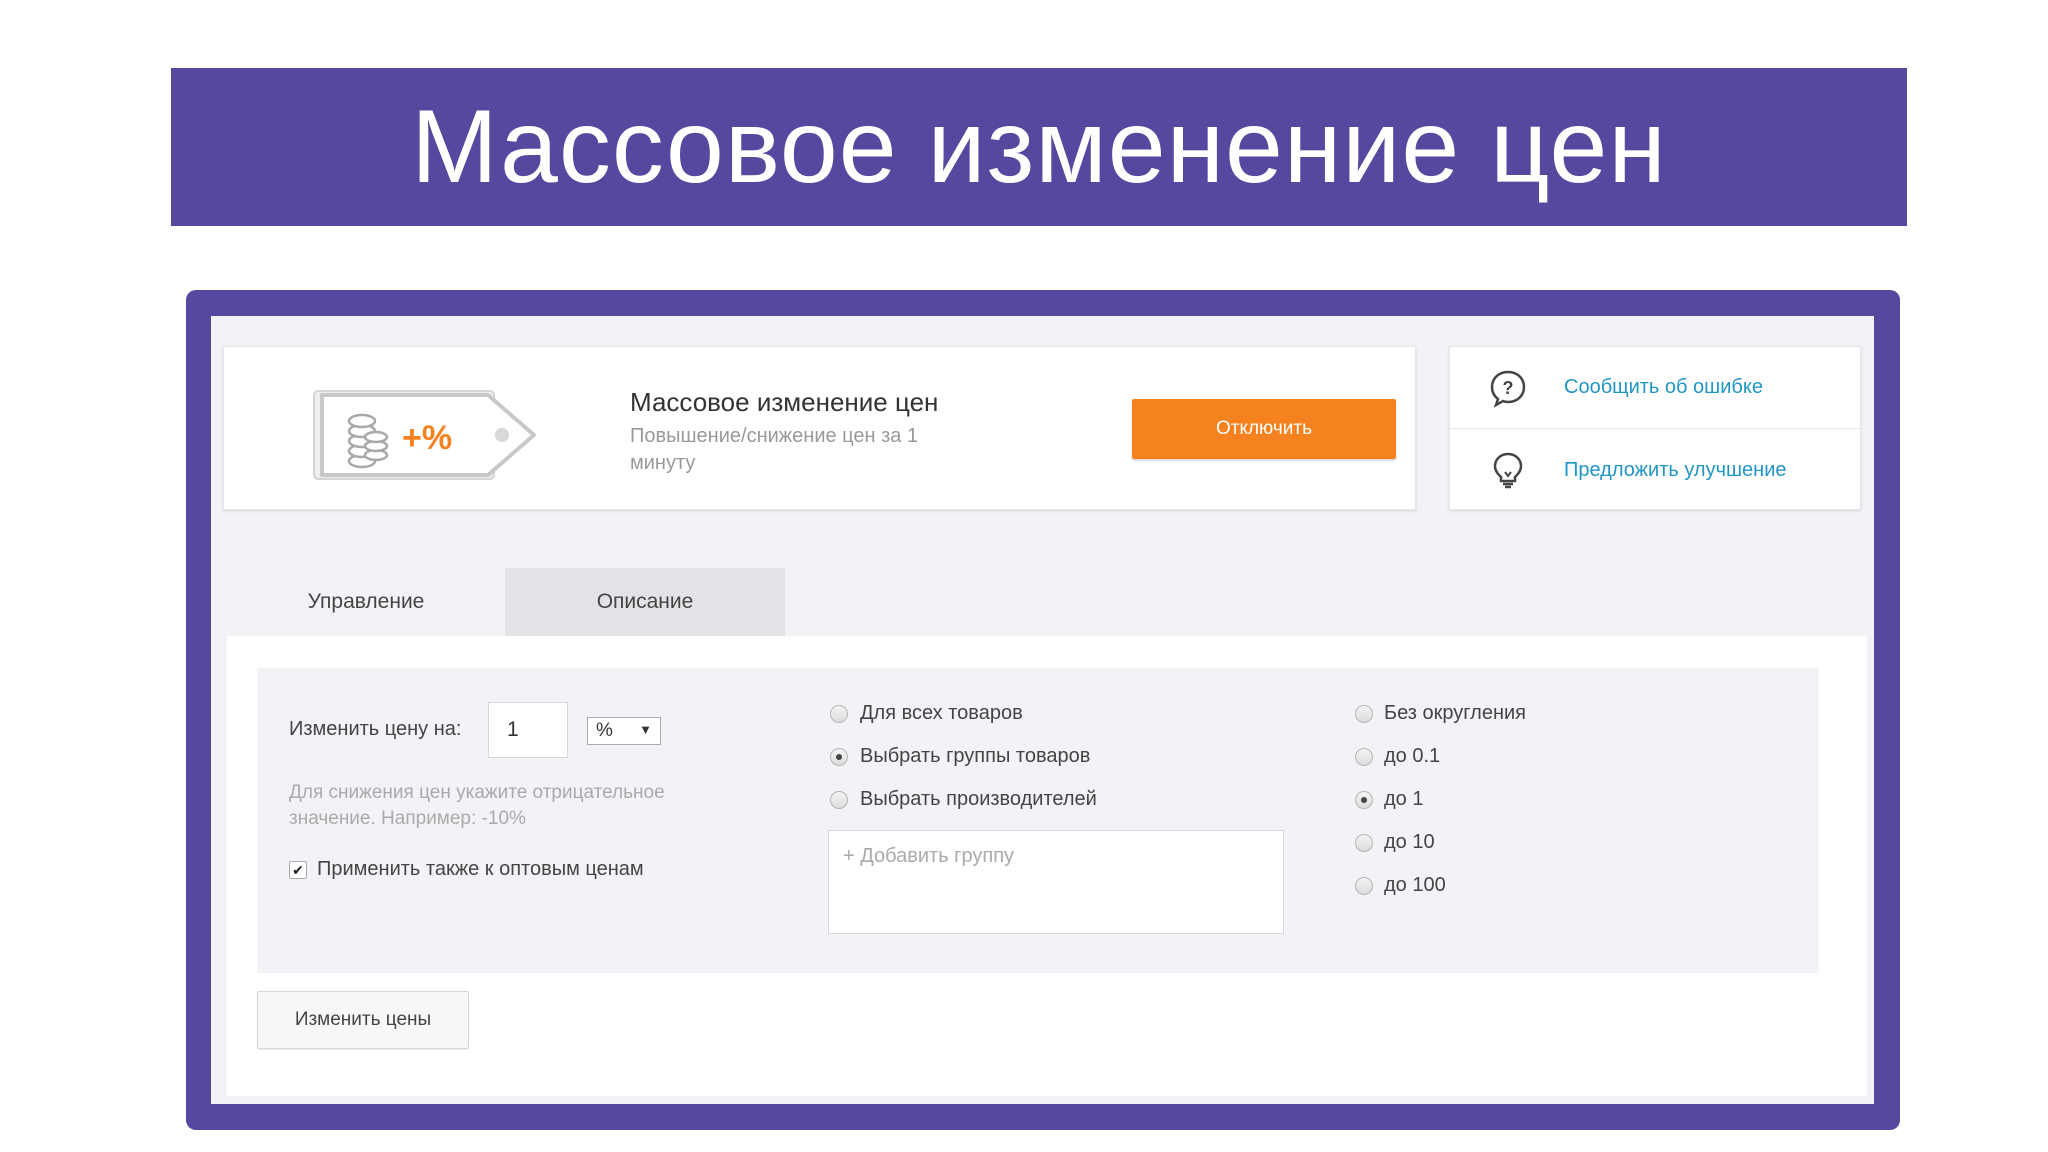 This screenshot has height=1152, width=2048. What do you see at coordinates (375, 729) in the screenshot?
I see `change-price-label: Изменить цену на:` at bounding box center [375, 729].